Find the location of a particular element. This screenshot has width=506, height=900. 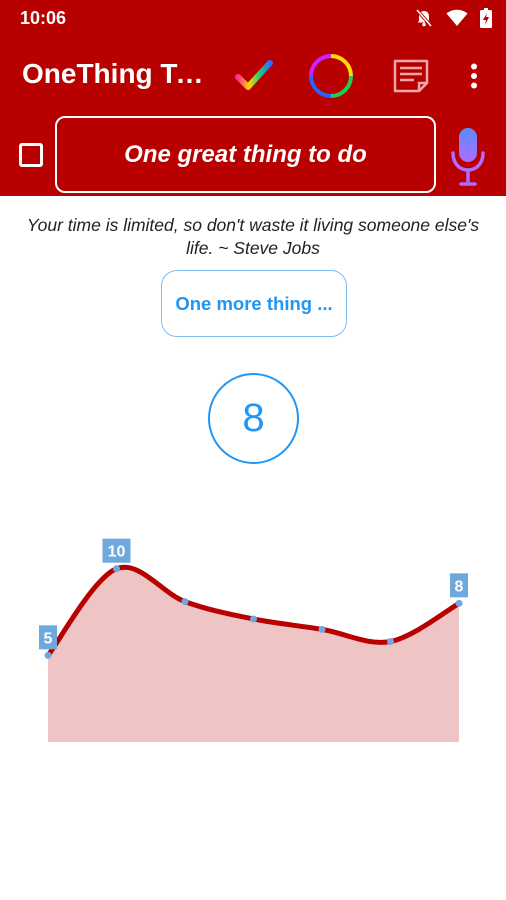

task-input: One great thing to do is located at coordinates (245, 154).